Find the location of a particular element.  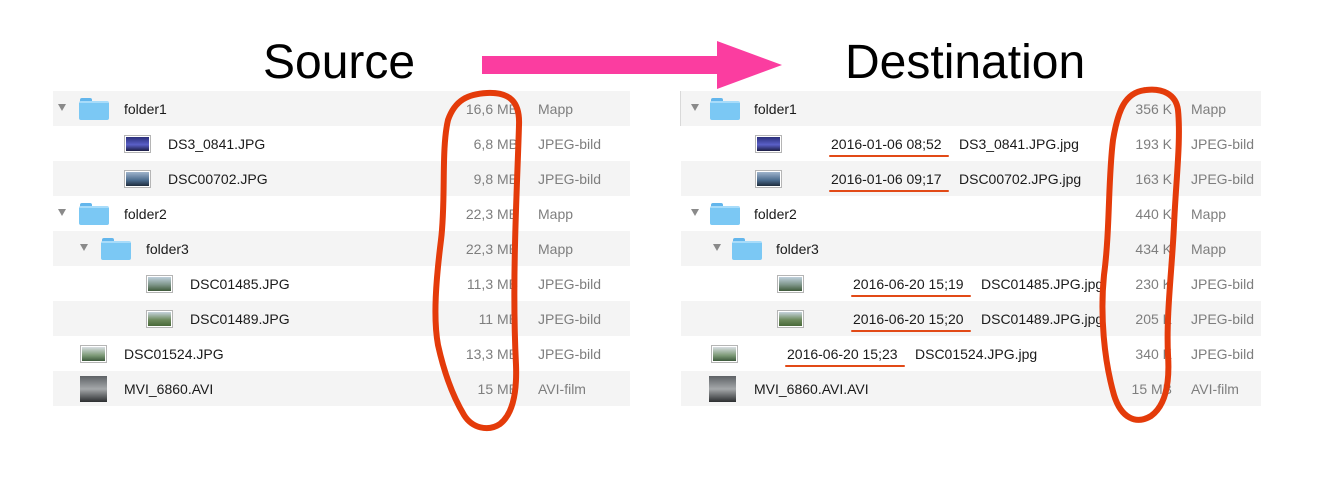

source-heading: Source is located at coordinates (339, 62).